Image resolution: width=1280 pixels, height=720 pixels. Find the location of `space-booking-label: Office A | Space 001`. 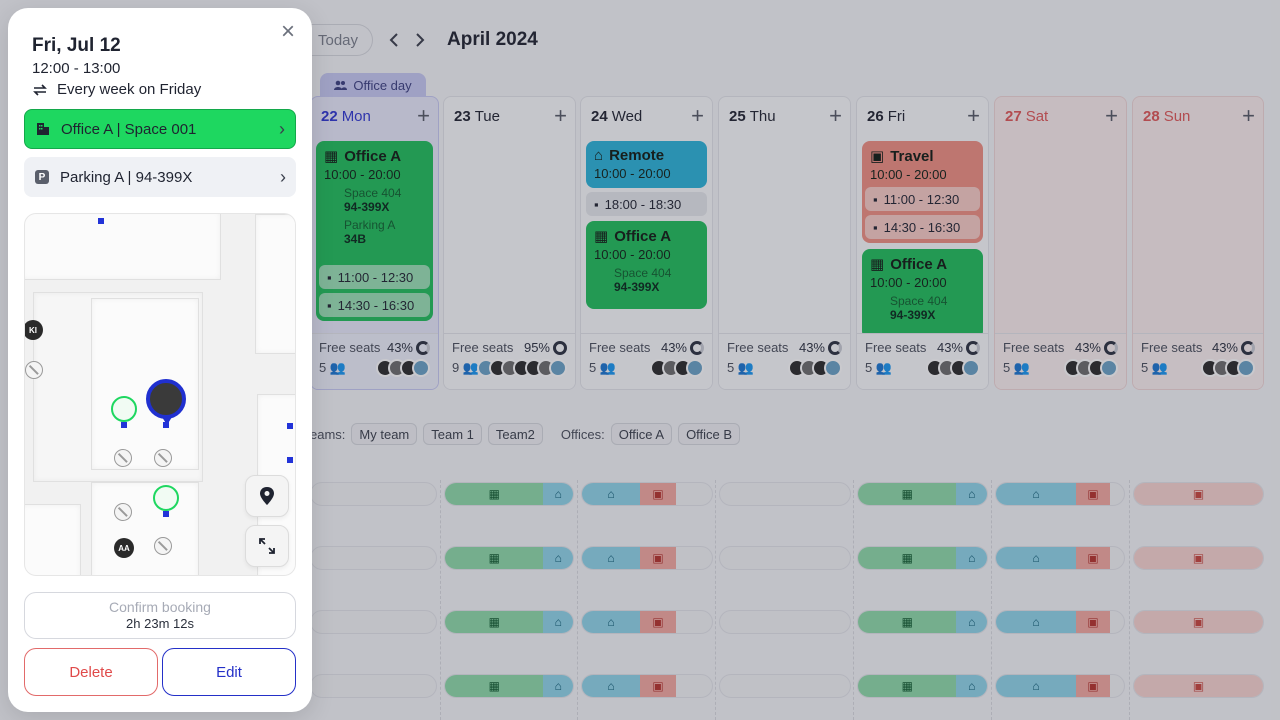

space-booking-label: Office A | Space 001 is located at coordinates (129, 129).